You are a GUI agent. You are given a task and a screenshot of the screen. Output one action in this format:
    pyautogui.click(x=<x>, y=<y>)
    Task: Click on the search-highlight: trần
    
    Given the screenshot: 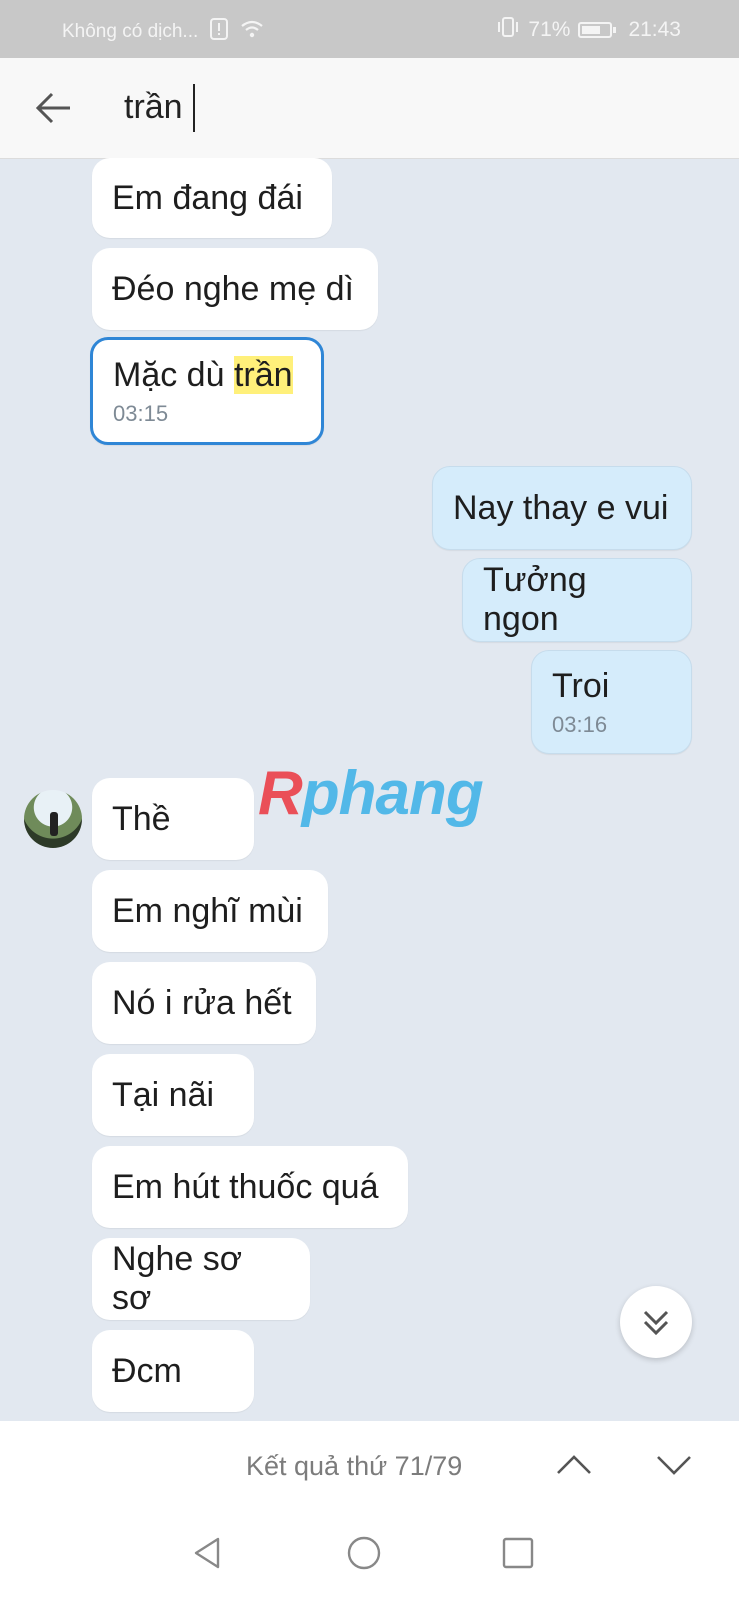 What is the action you would take?
    pyautogui.click(x=263, y=374)
    